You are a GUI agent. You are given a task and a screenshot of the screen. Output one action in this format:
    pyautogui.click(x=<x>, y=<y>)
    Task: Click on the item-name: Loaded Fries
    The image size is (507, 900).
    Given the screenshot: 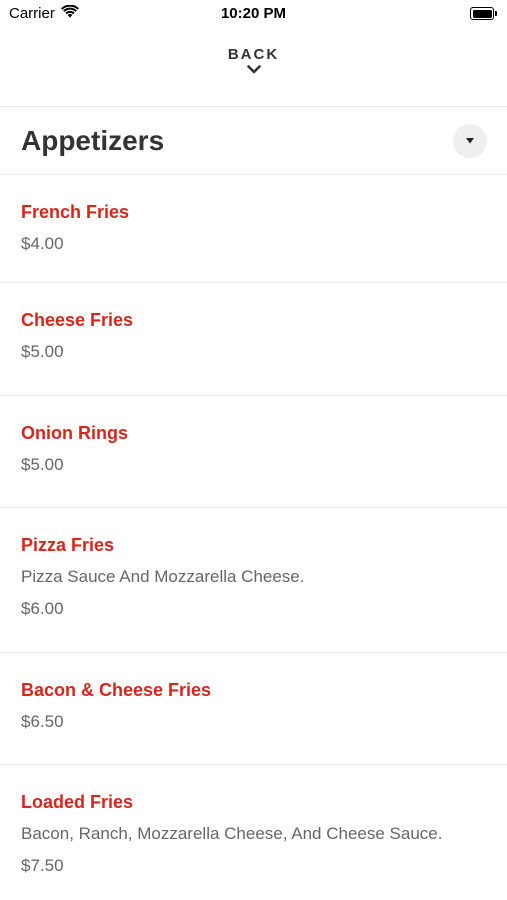 What is the action you would take?
    pyautogui.click(x=77, y=802)
    